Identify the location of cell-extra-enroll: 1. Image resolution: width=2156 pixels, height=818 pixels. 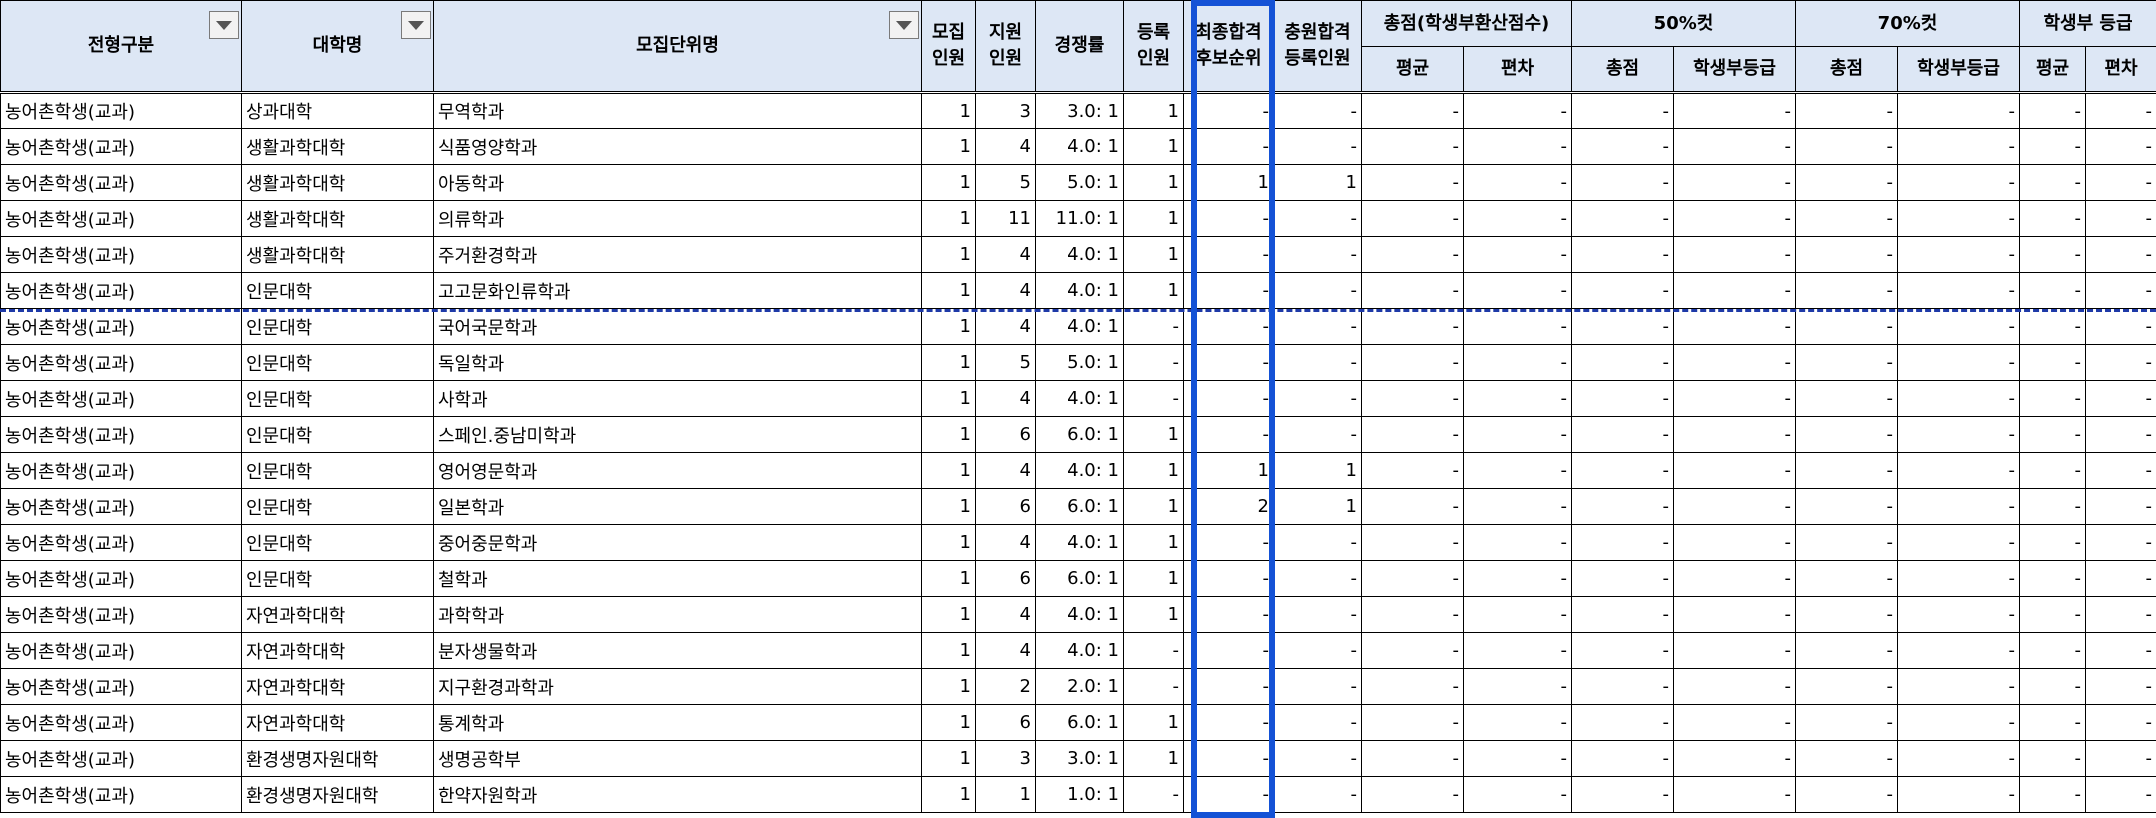
(1317, 506).